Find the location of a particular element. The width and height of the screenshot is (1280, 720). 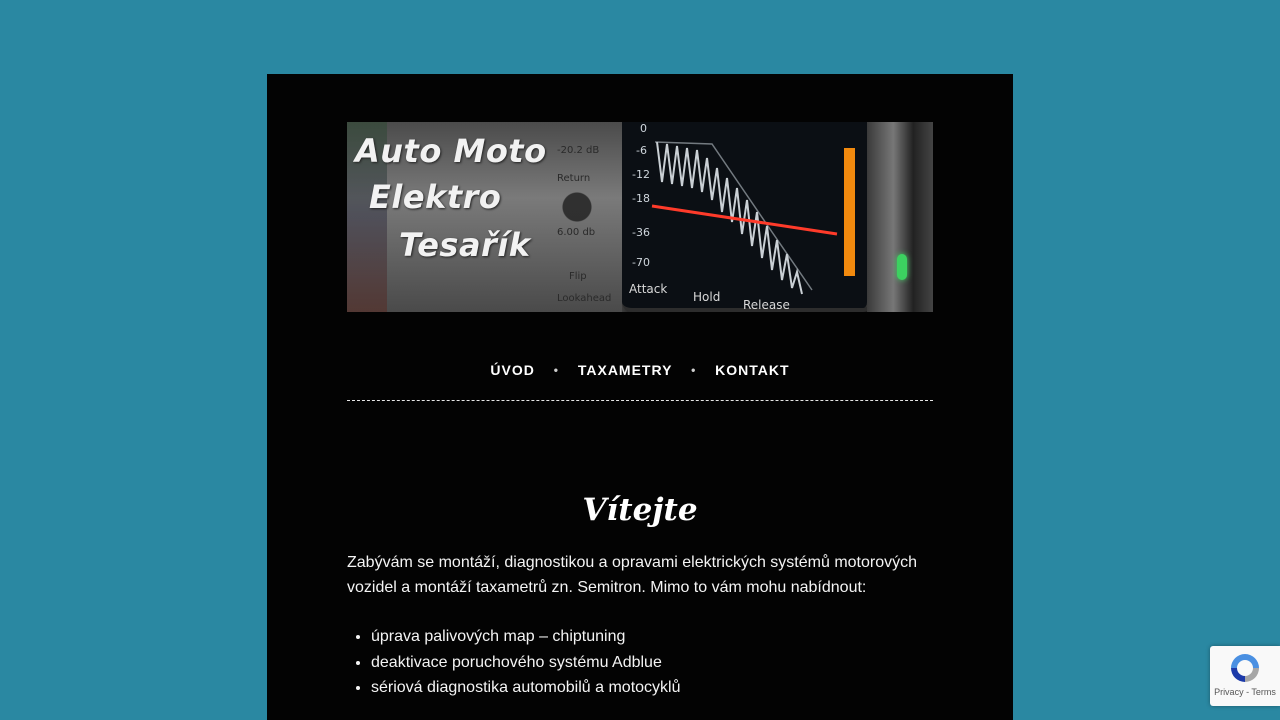

meter-tick-18: -18 is located at coordinates (641, 198).